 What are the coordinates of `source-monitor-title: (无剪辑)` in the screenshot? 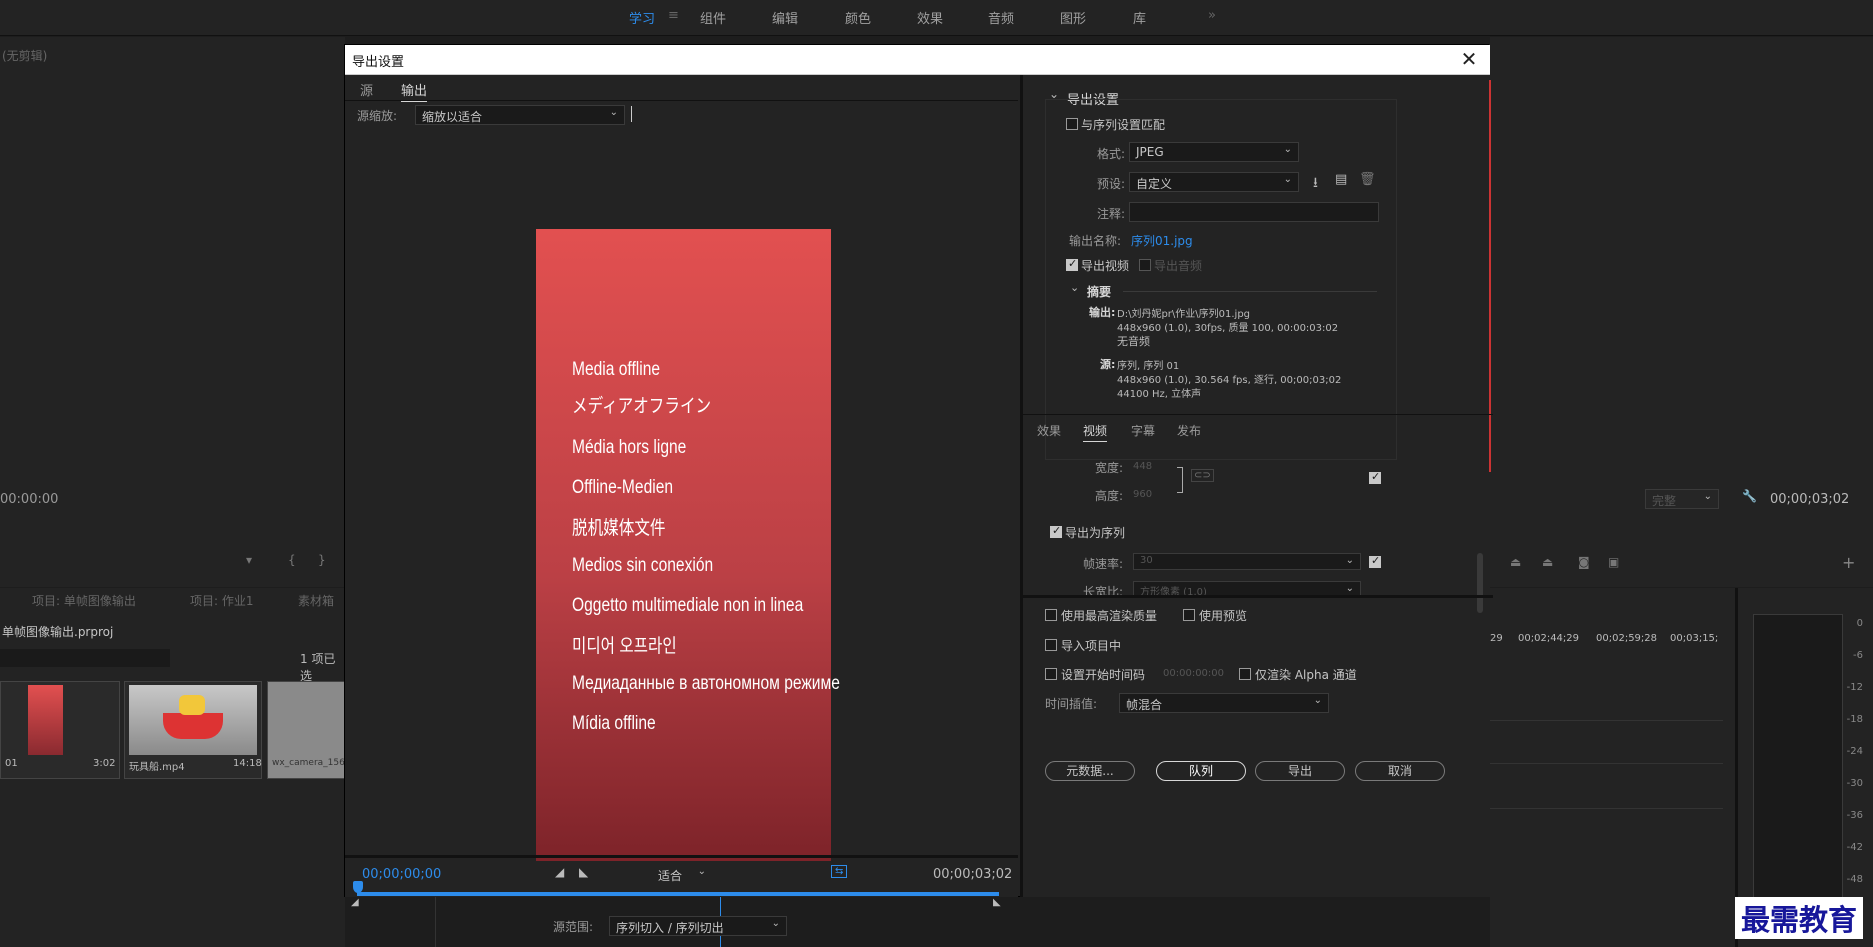 It's located at (25, 56).